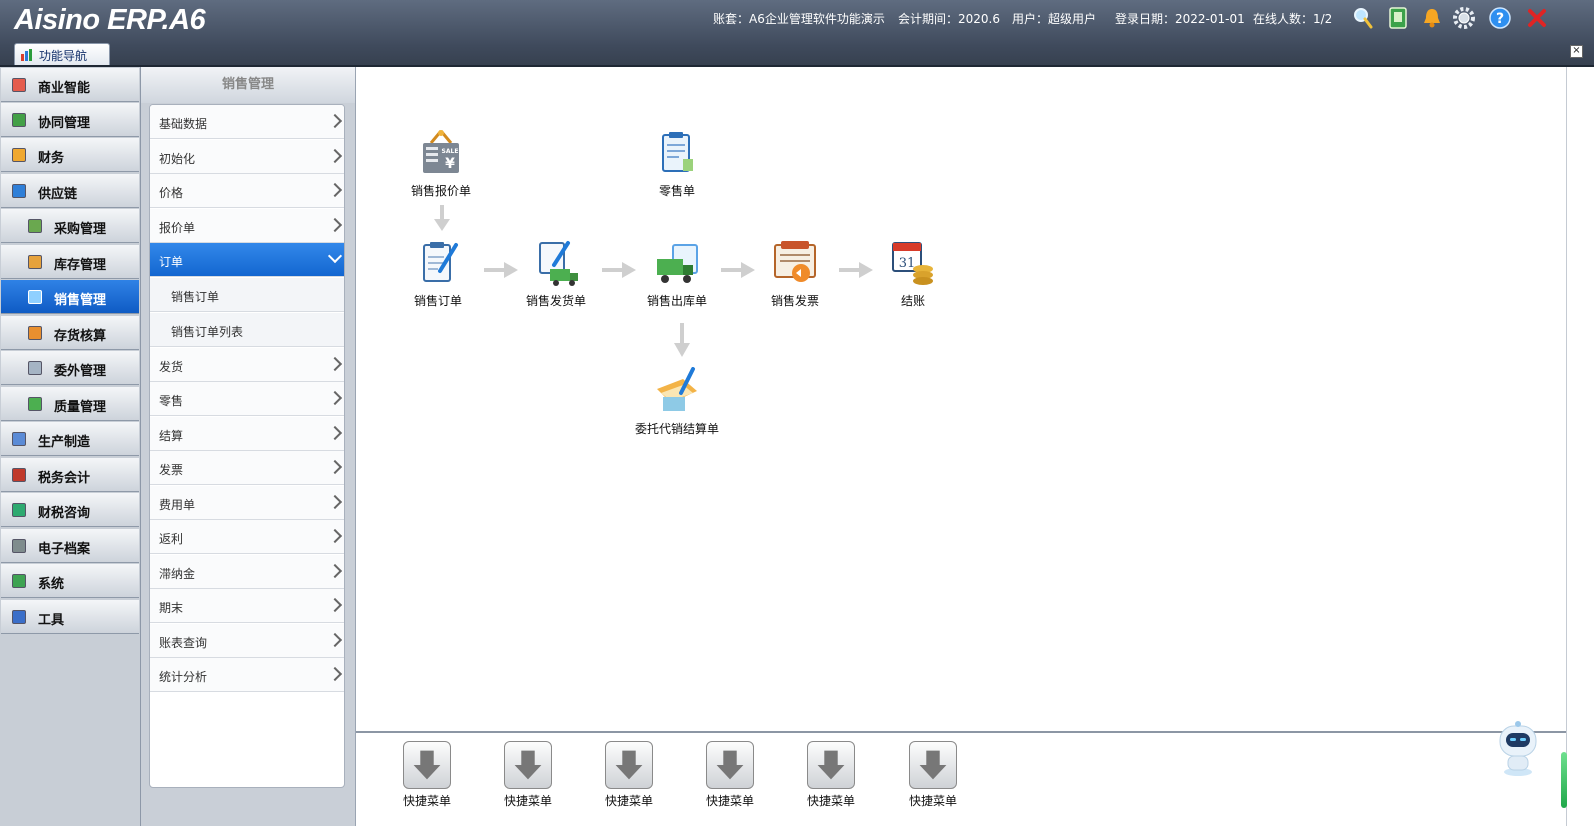 The image size is (1594, 826). What do you see at coordinates (1464, 18) in the screenshot?
I see `gear-icon` at bounding box center [1464, 18].